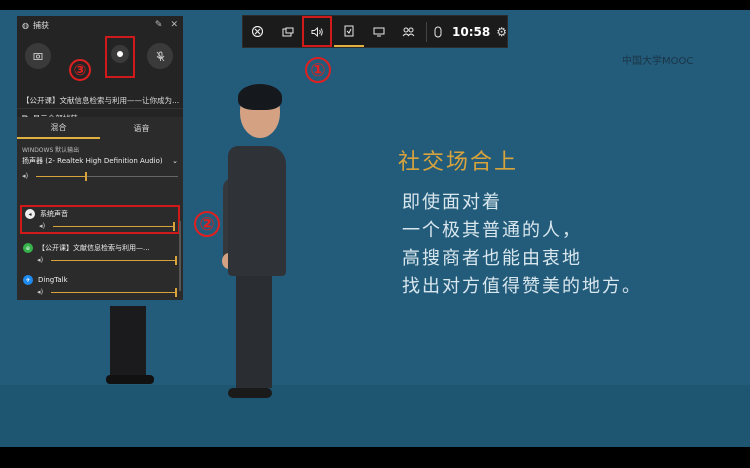 This screenshot has width=750, height=468. Describe the element at coordinates (28, 248) in the screenshot. I see `browser-app-icon: e` at that location.